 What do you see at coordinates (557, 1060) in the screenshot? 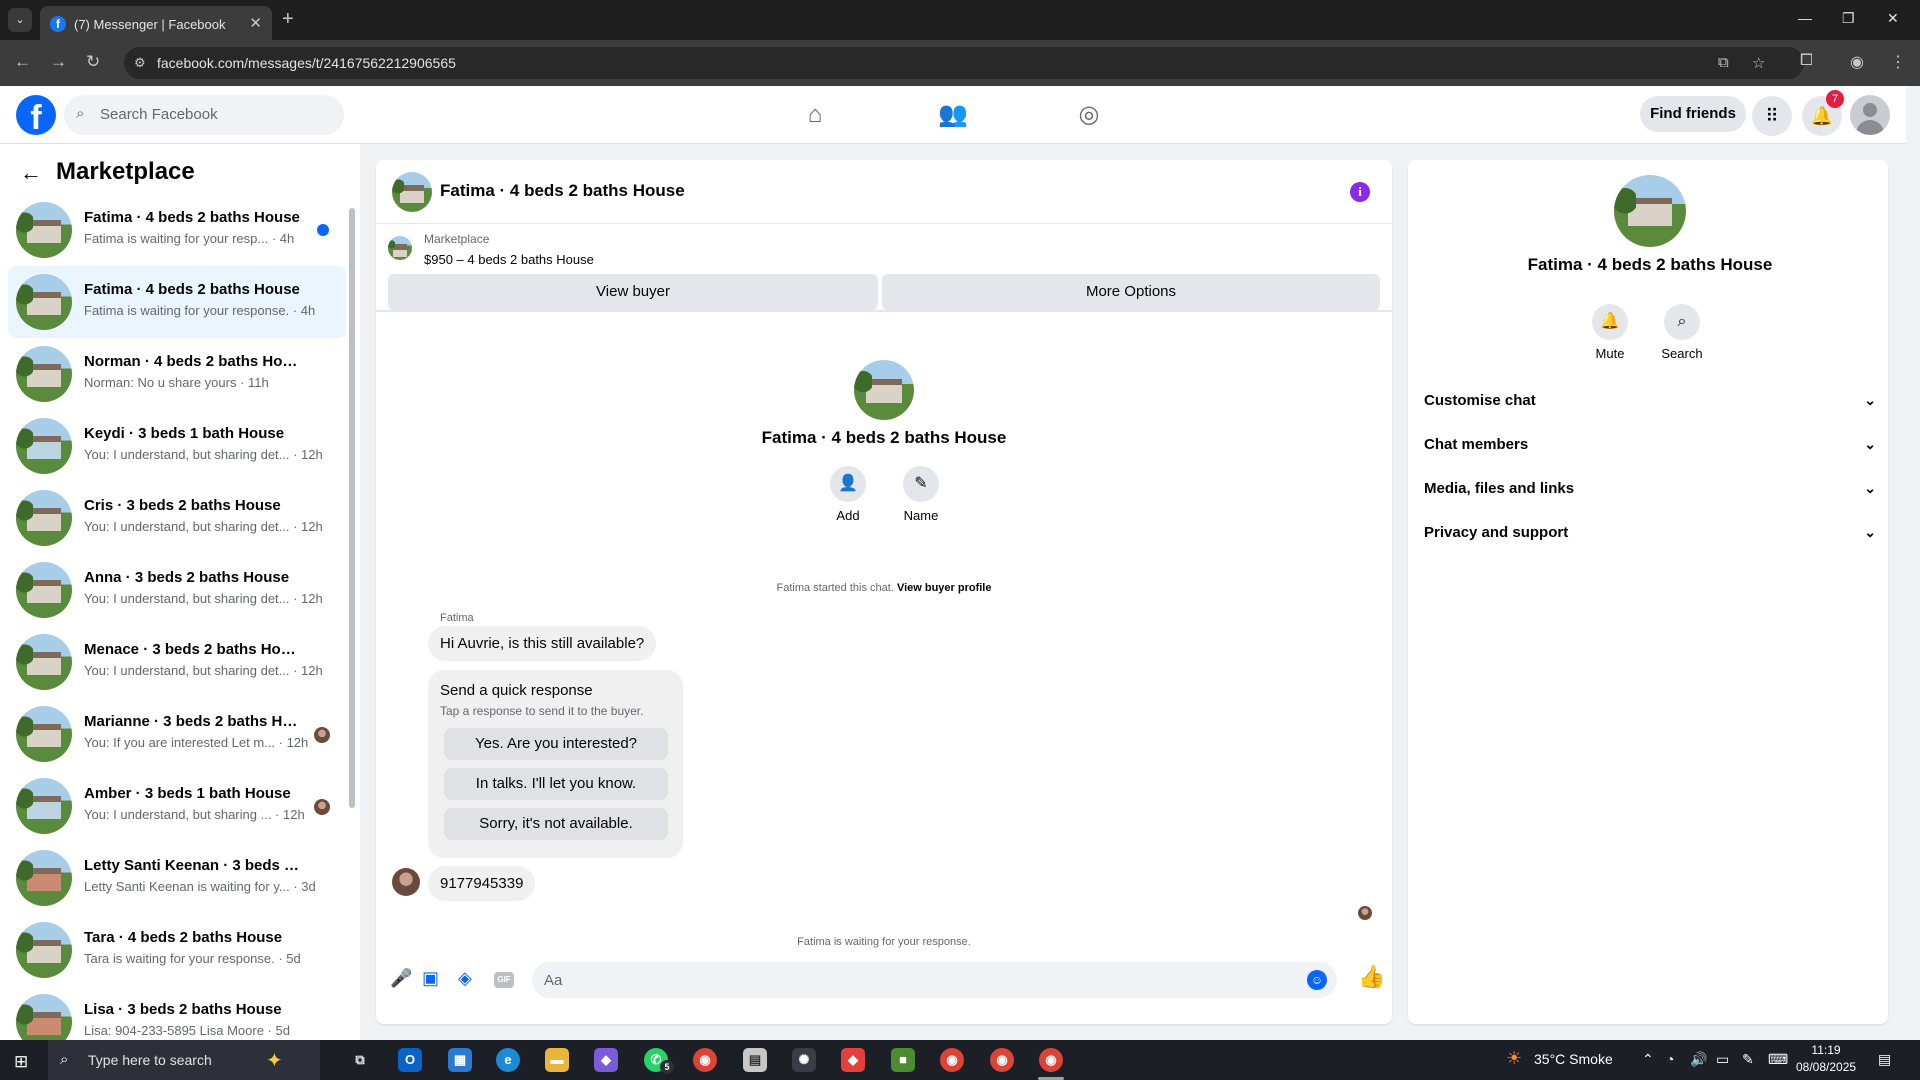
I see `file-explorer-icon: ▬` at bounding box center [557, 1060].